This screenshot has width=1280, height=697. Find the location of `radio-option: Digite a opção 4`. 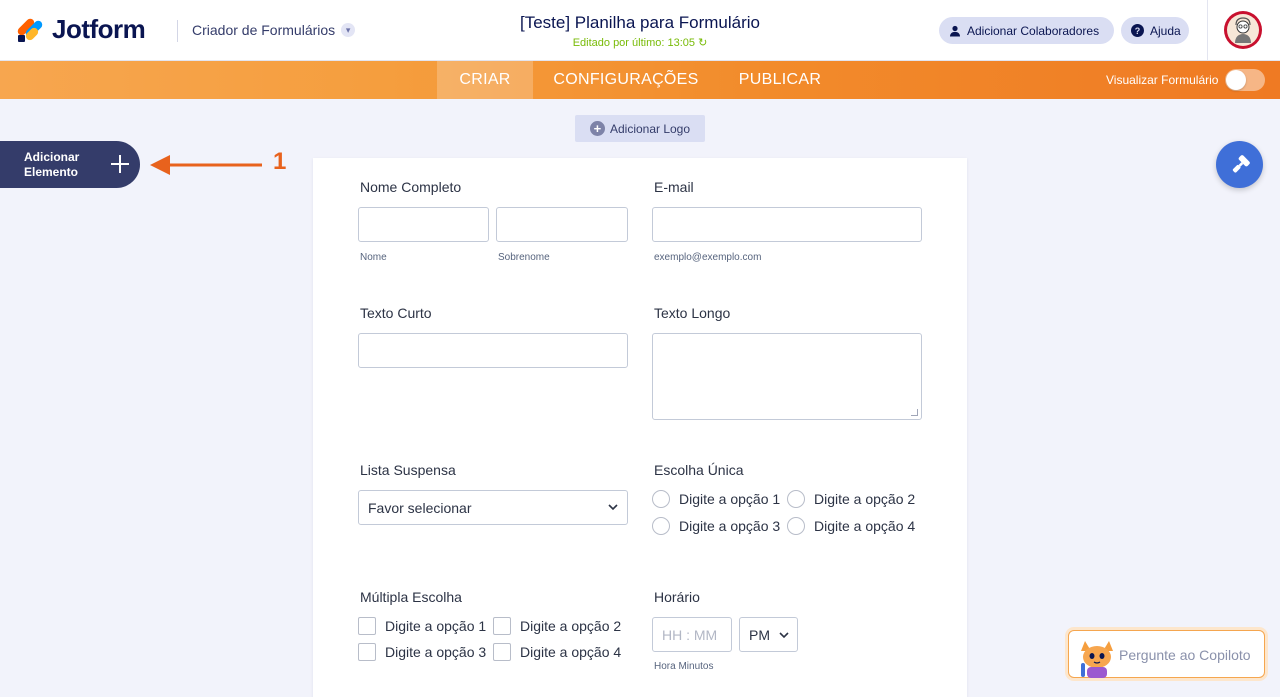

radio-option: Digite a opção 4 is located at coordinates (851, 526).